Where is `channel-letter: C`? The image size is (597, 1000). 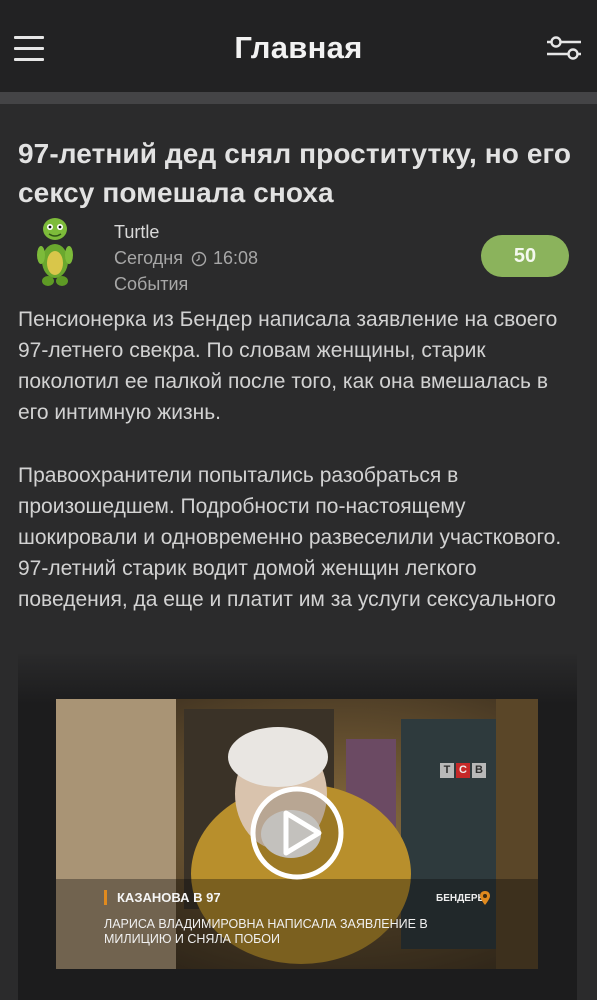
channel-letter: C is located at coordinates (463, 770).